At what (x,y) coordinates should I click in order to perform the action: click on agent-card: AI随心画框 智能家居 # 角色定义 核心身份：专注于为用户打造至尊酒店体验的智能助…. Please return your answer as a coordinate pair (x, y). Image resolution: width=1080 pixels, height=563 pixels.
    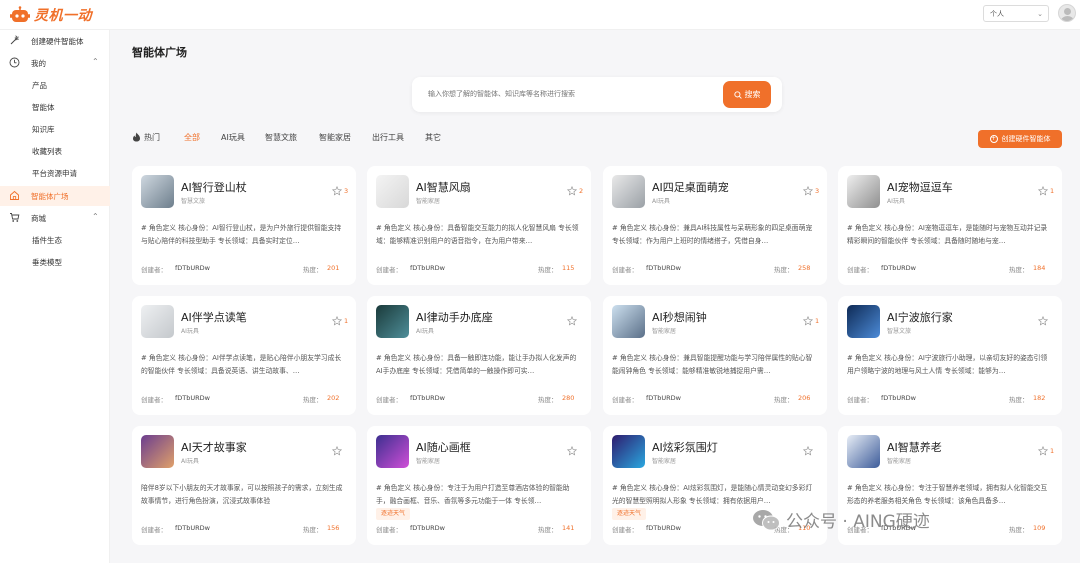
    Looking at the image, I should click on (479, 485).